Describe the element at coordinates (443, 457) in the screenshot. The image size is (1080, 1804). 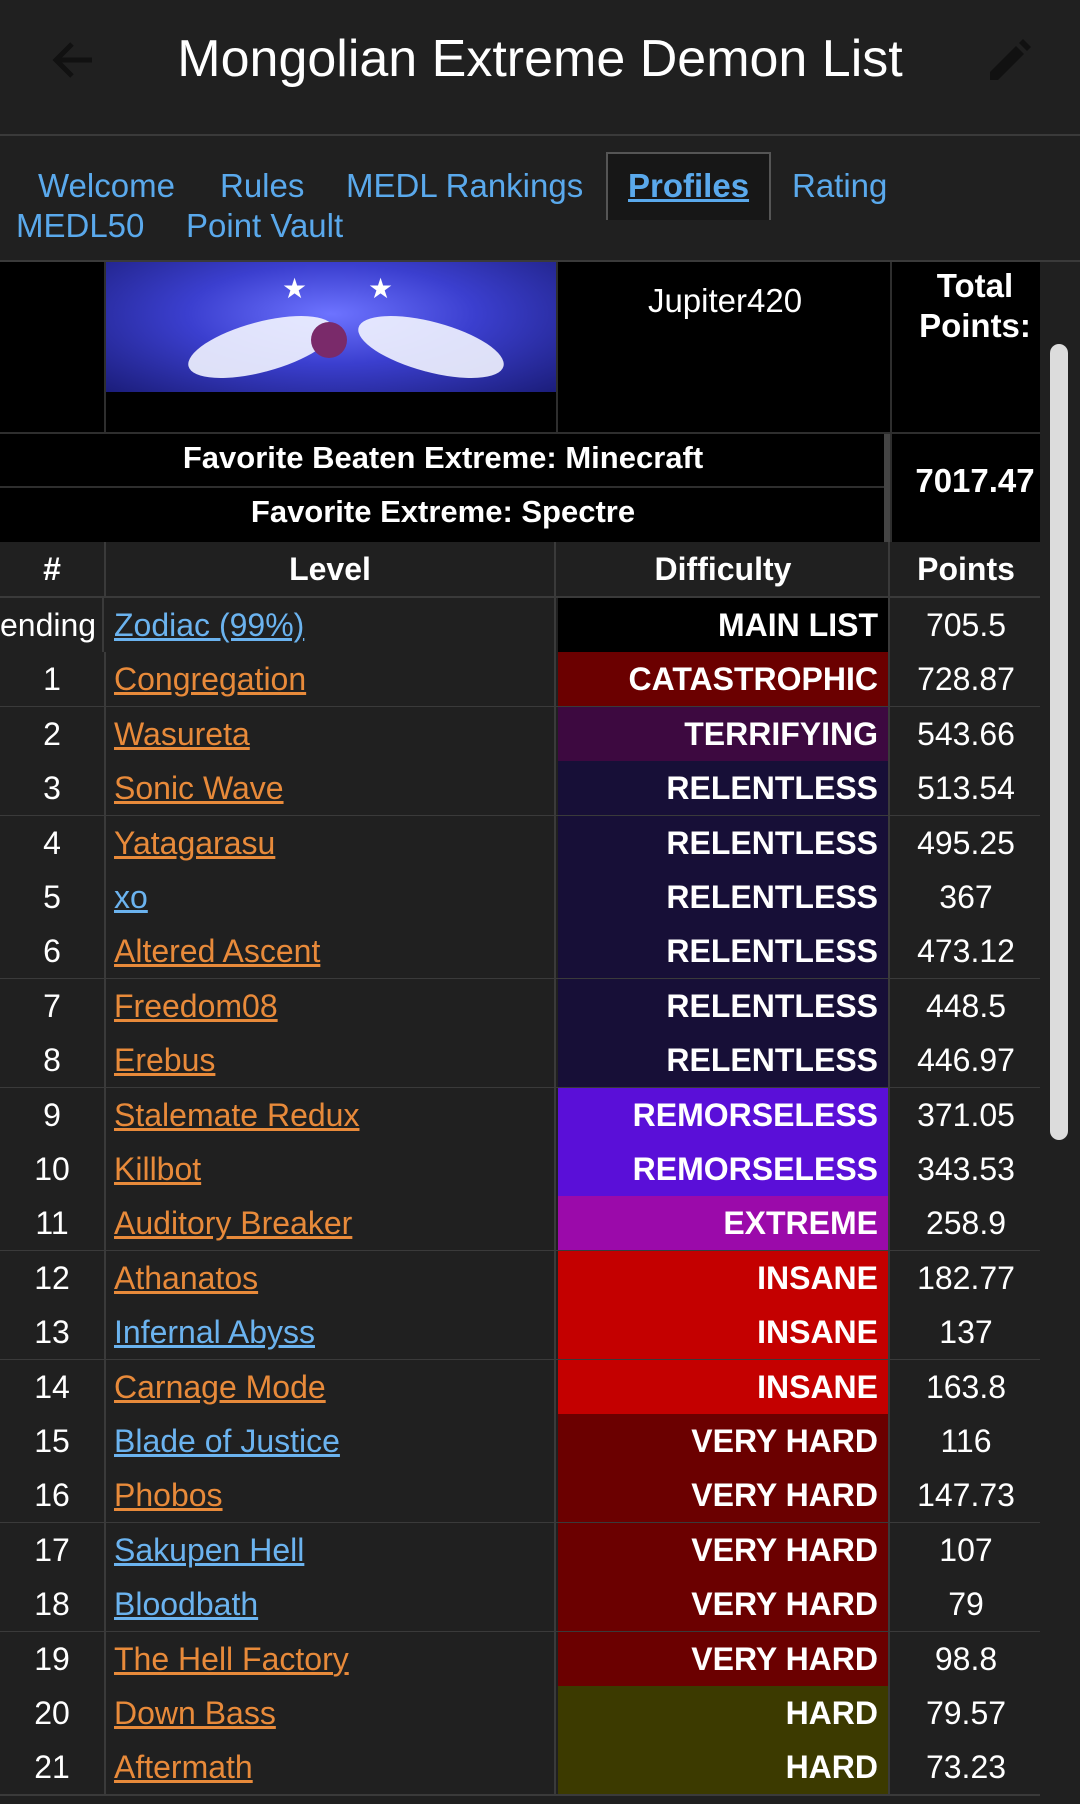
I see `favorite-beaten-extreme: Favorite Beaten Extreme: Minecraft` at that location.